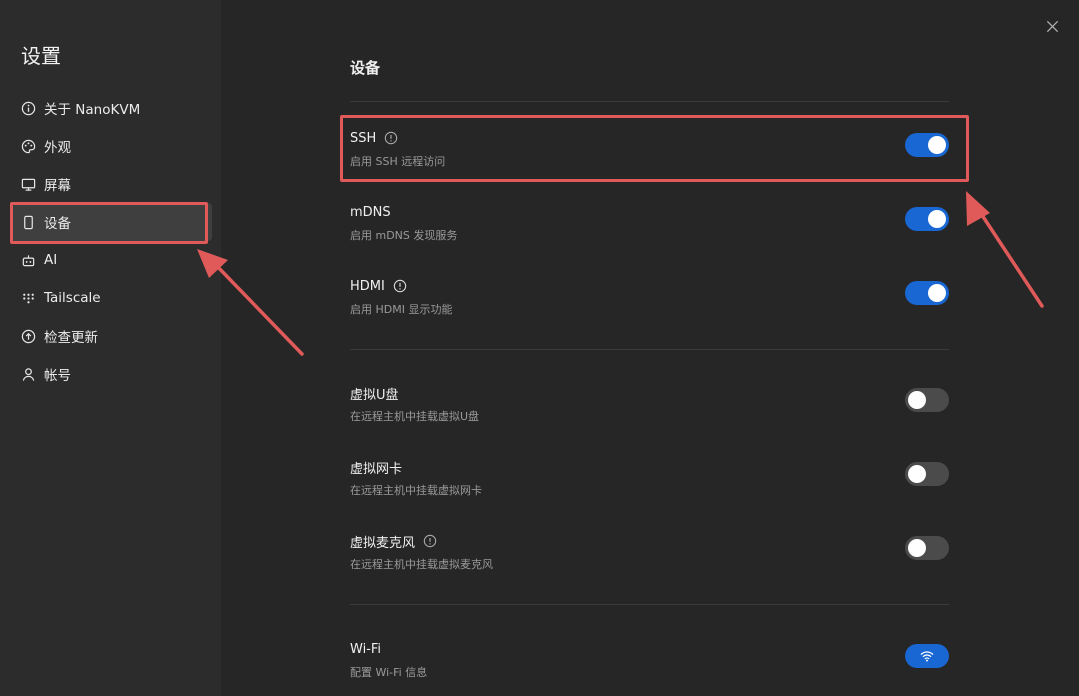  What do you see at coordinates (111, 222) in the screenshot?
I see `sidebar-item-device: 设备` at bounding box center [111, 222].